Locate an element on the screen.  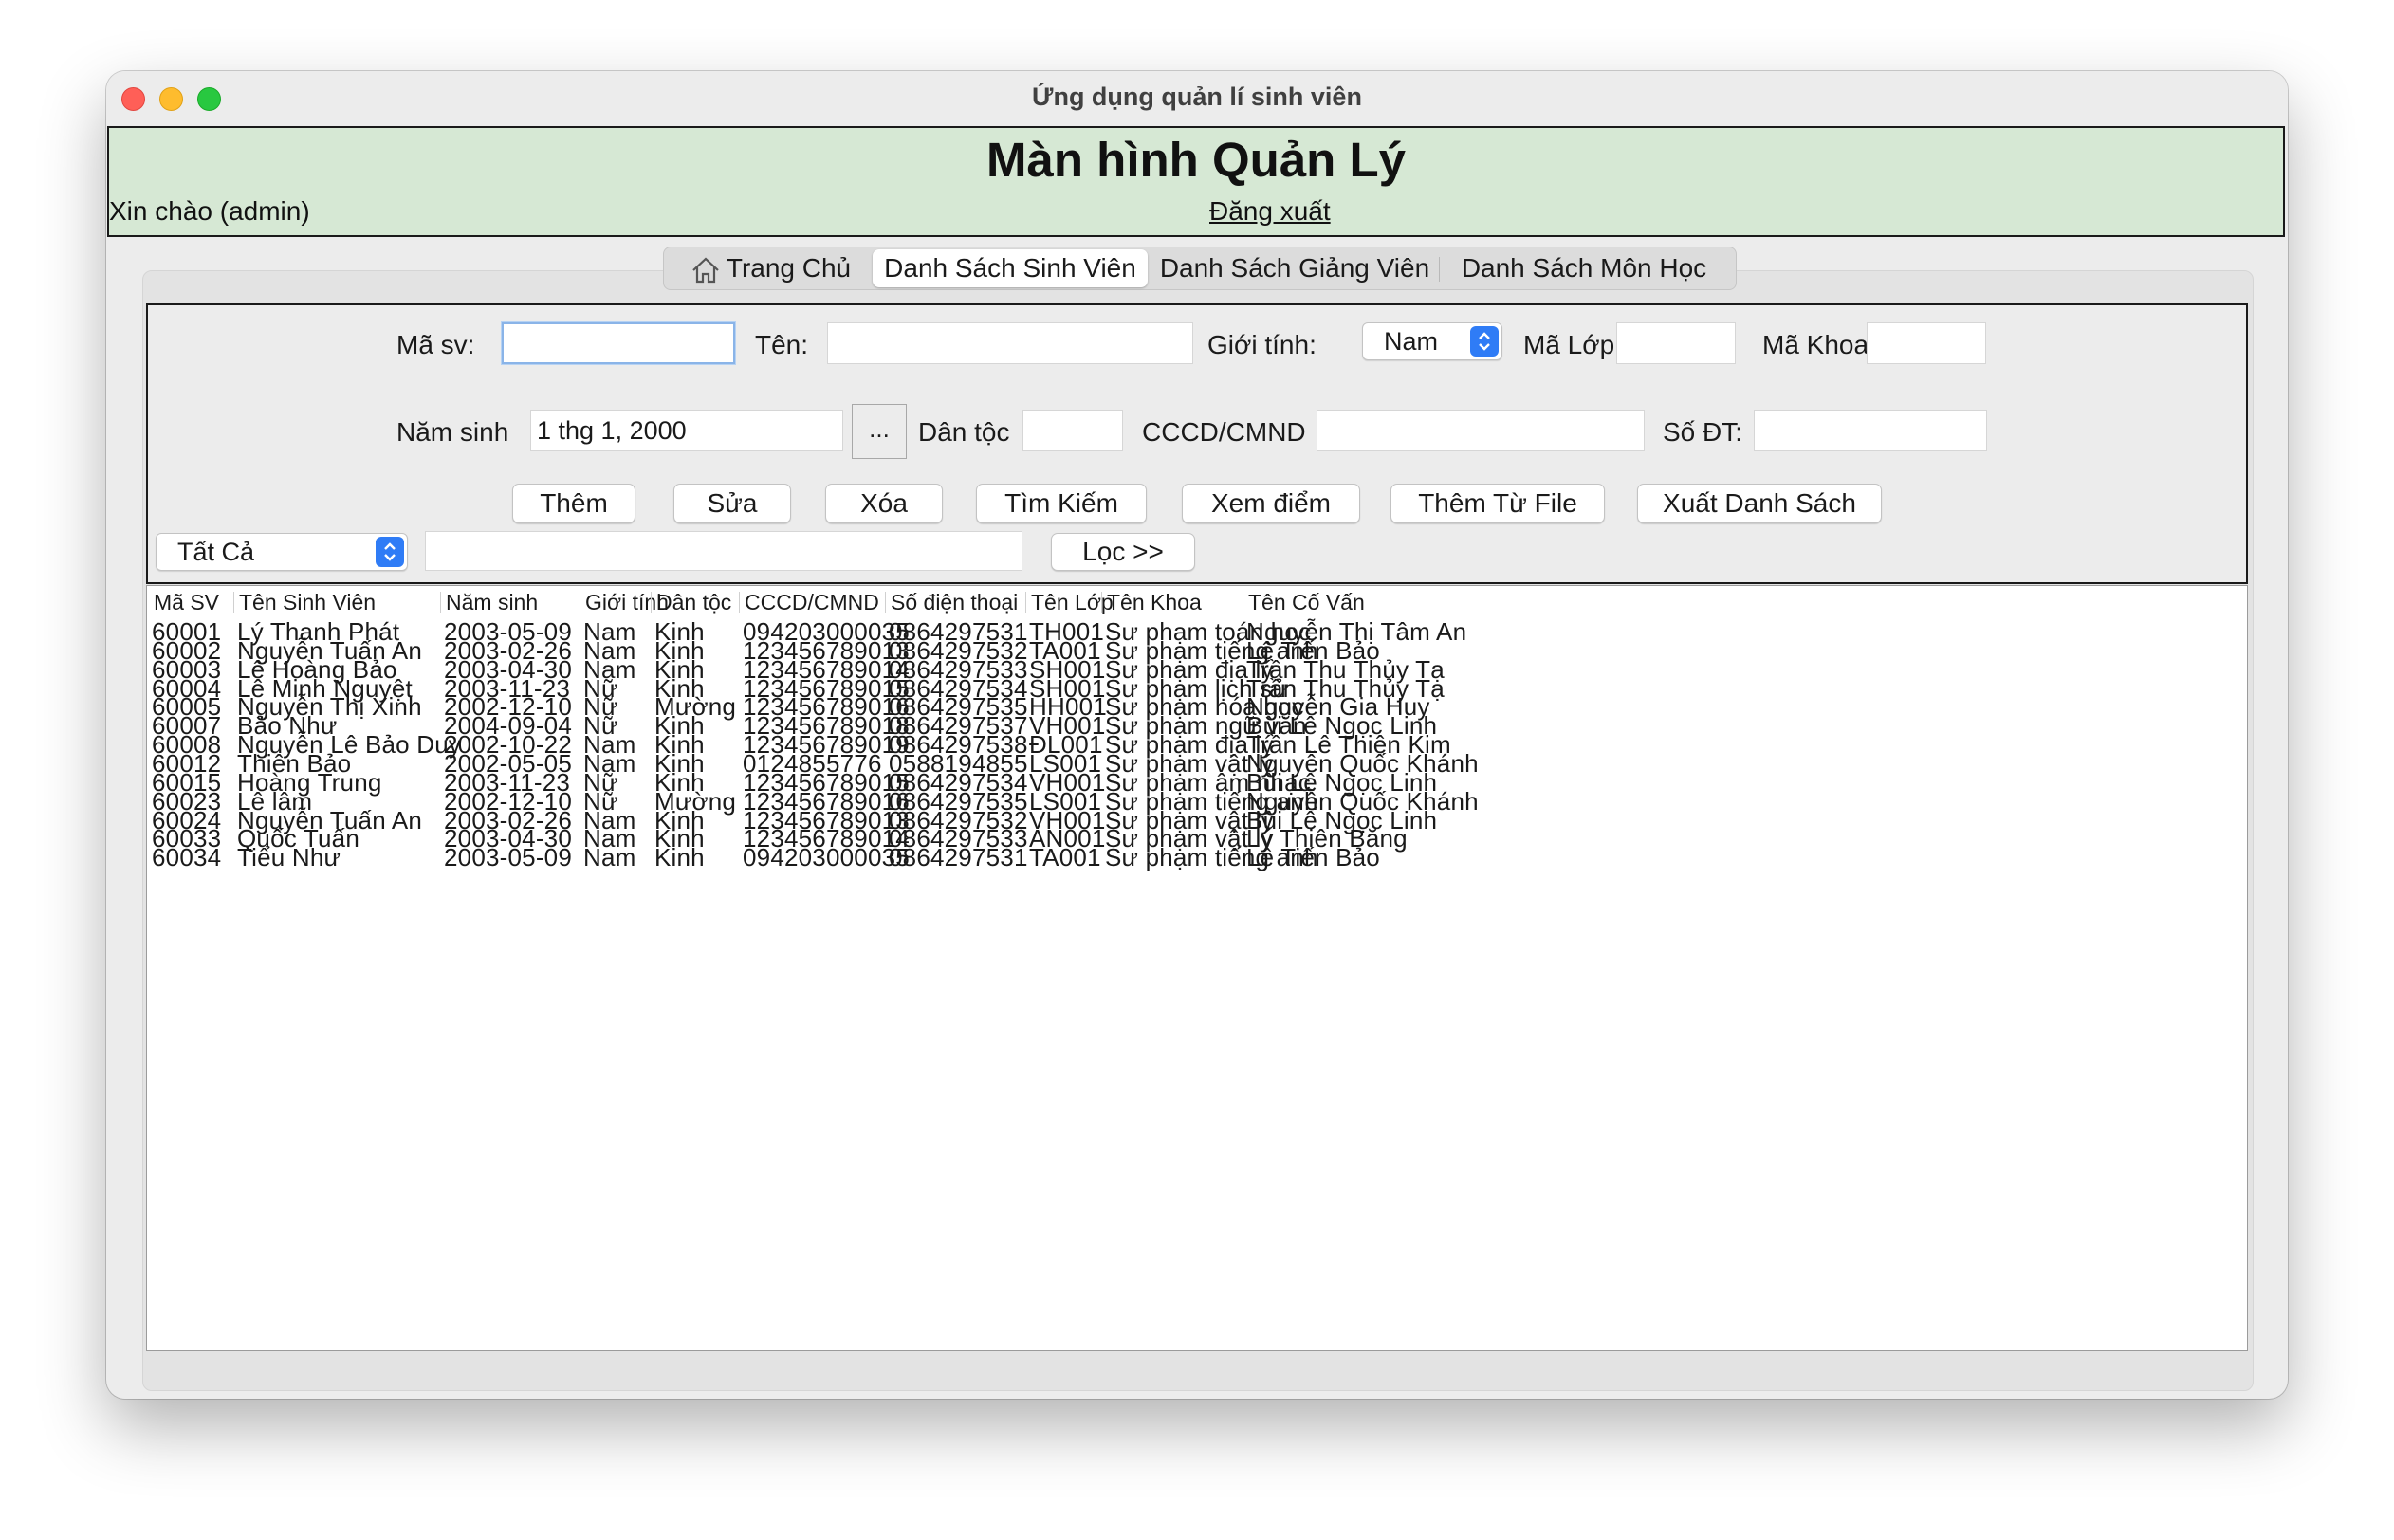
tab-lecturers-label: Danh Sách Giảng Viên is located at coordinates (1294, 268).